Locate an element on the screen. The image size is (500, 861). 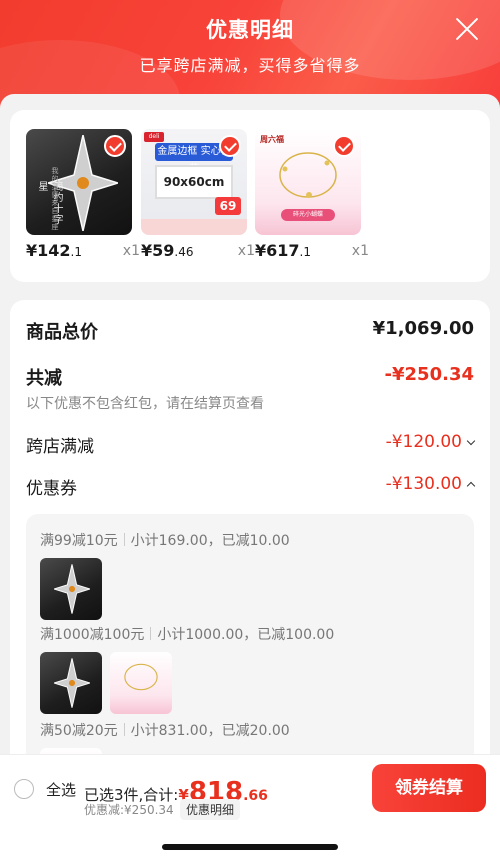
product-price: ¥142.1 is located at coordinates (54, 250).